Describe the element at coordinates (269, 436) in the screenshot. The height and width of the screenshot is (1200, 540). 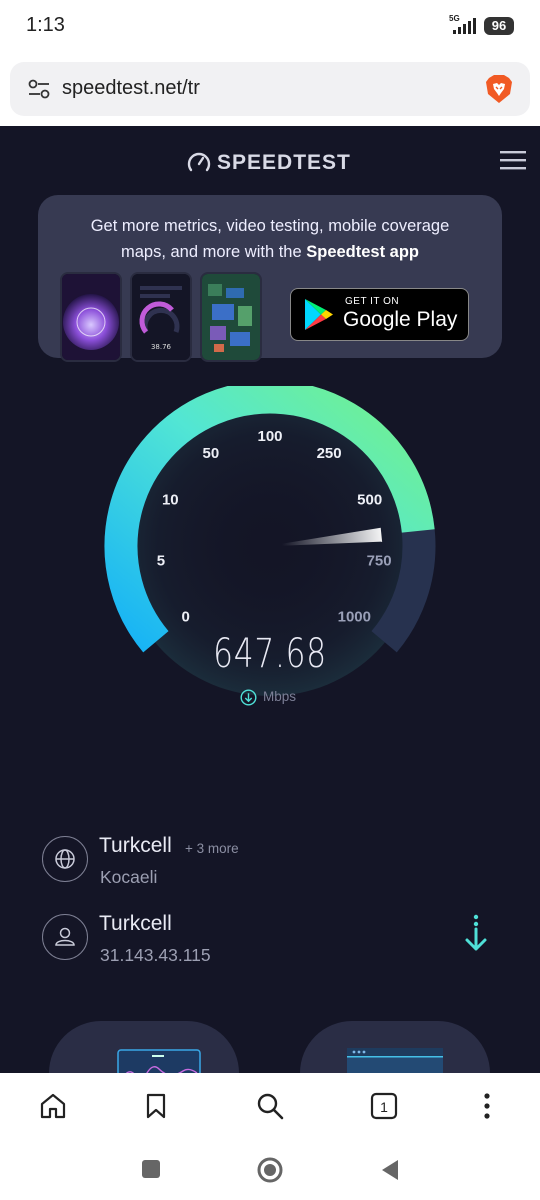
I see `gauge-label: 100` at that location.